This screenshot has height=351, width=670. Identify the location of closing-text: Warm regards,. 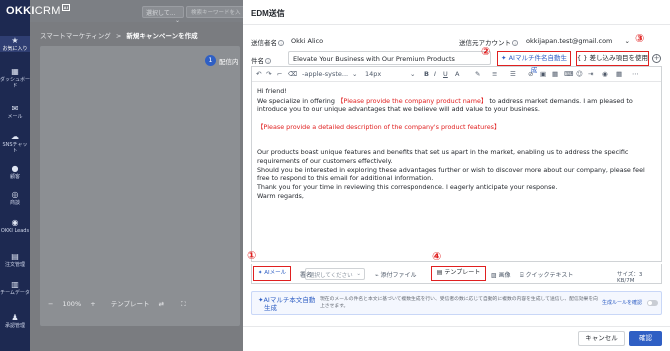
(280, 196).